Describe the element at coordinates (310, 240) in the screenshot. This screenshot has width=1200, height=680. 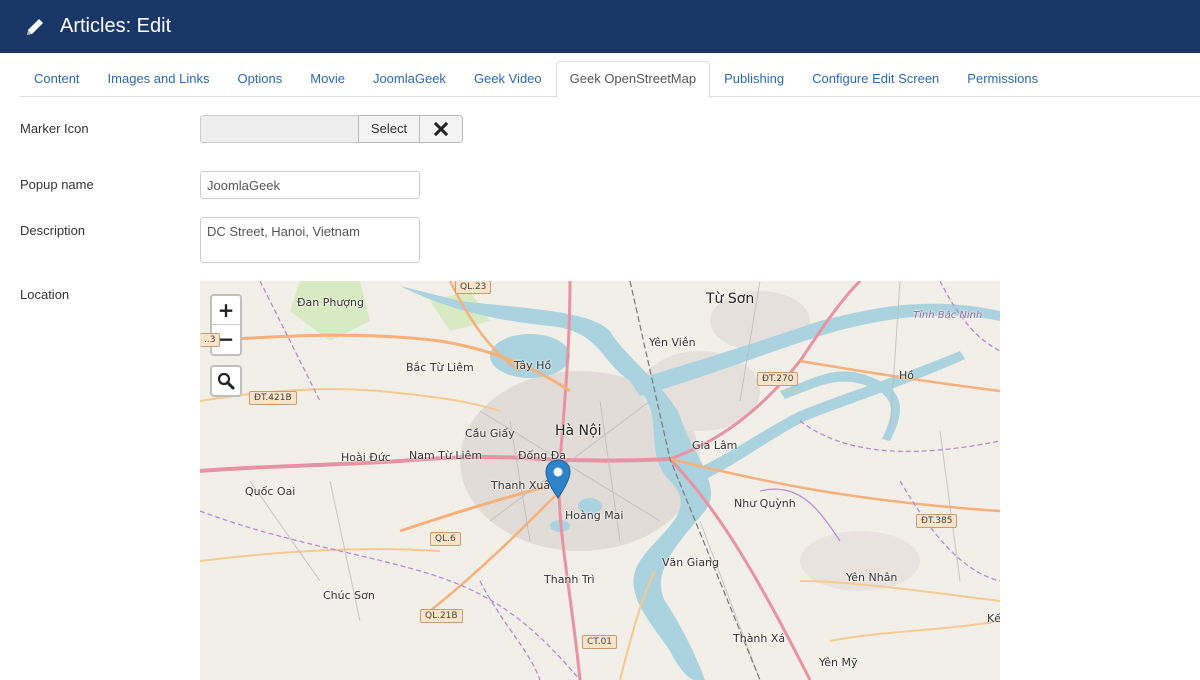
I see `description-textarea: DC Street, Hanoi, Vietnam` at that location.